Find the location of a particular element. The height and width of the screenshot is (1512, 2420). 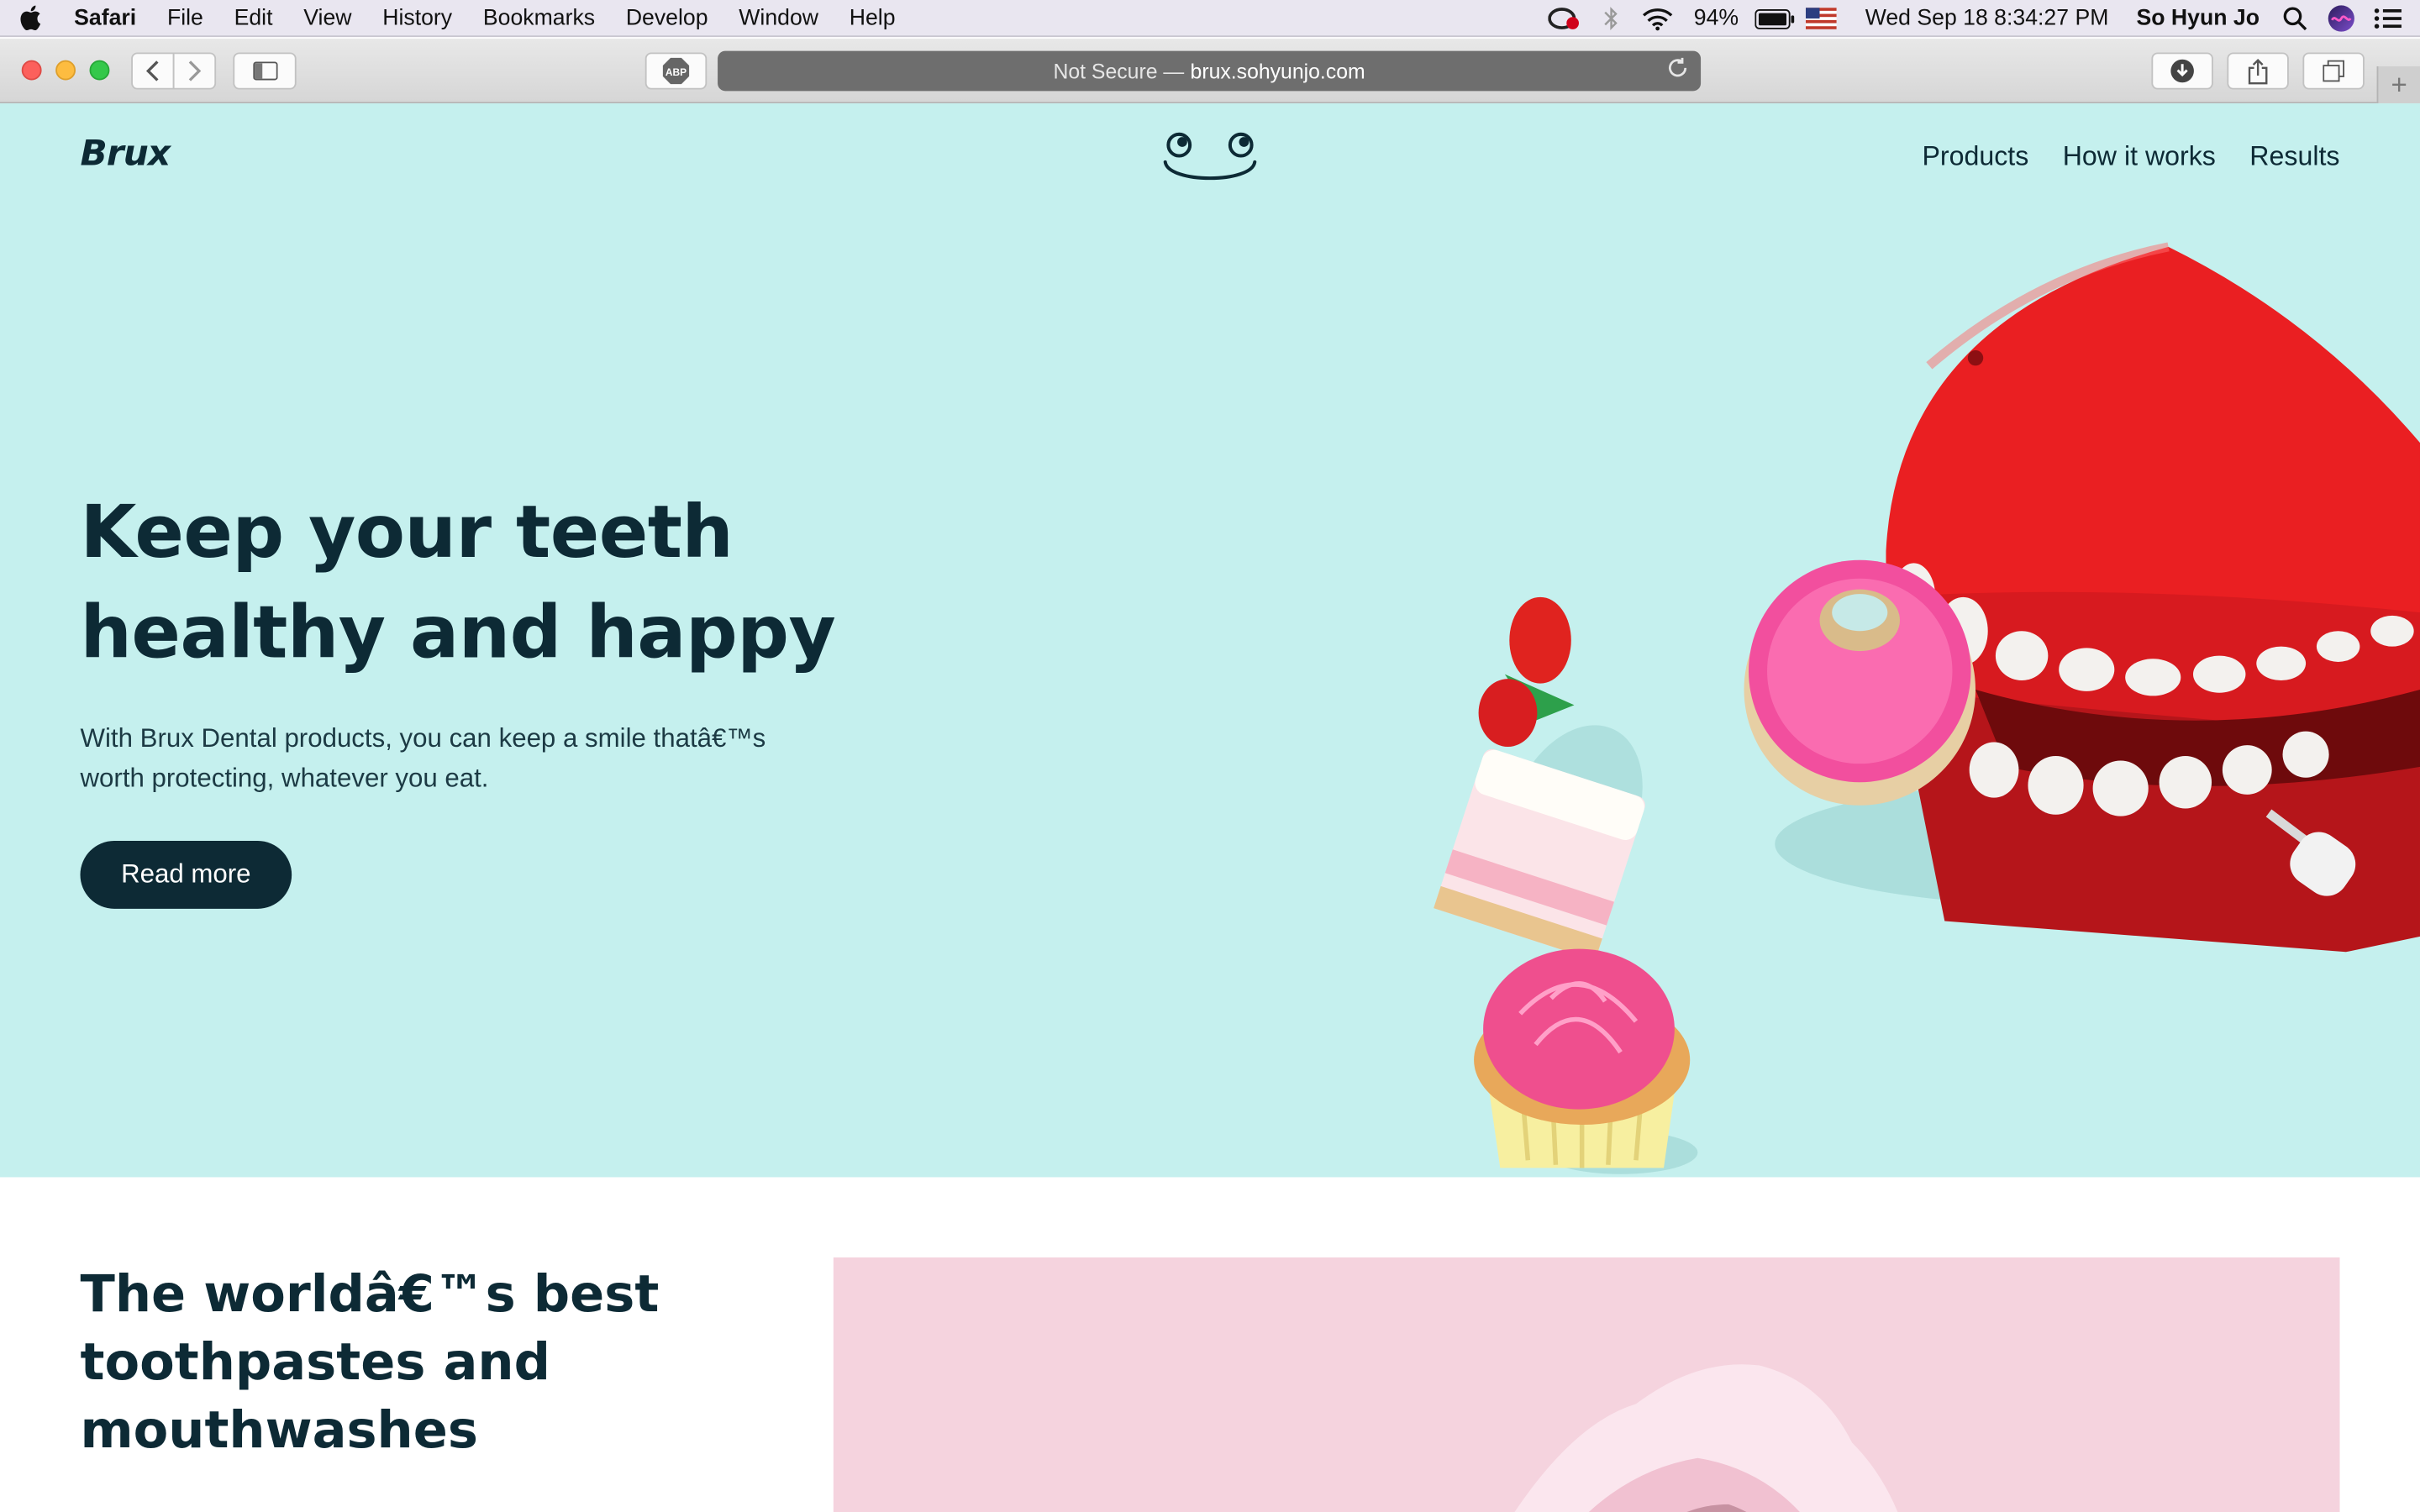

sidebar-toggle-button is located at coordinates (265, 71).